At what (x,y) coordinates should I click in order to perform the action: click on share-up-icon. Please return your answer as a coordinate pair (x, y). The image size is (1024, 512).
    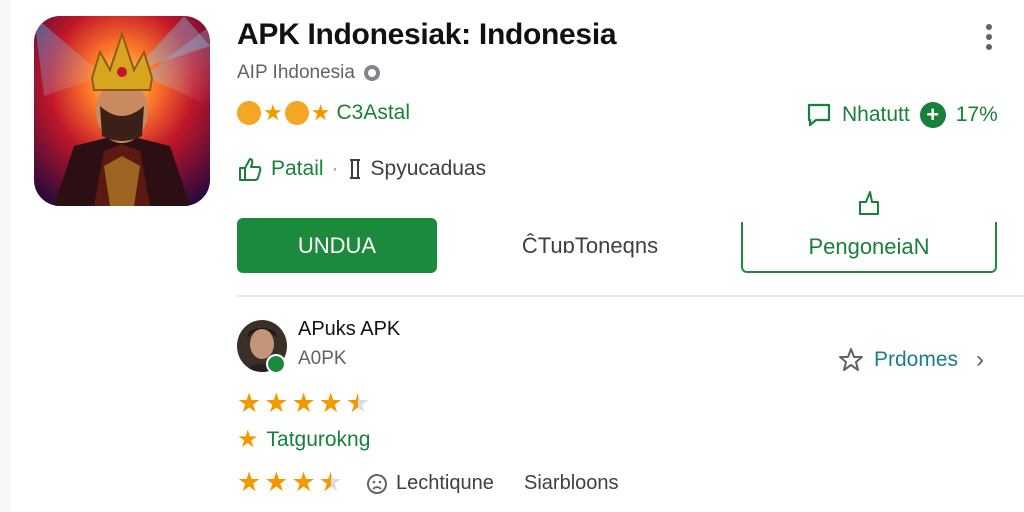
    Looking at the image, I should click on (869, 203).